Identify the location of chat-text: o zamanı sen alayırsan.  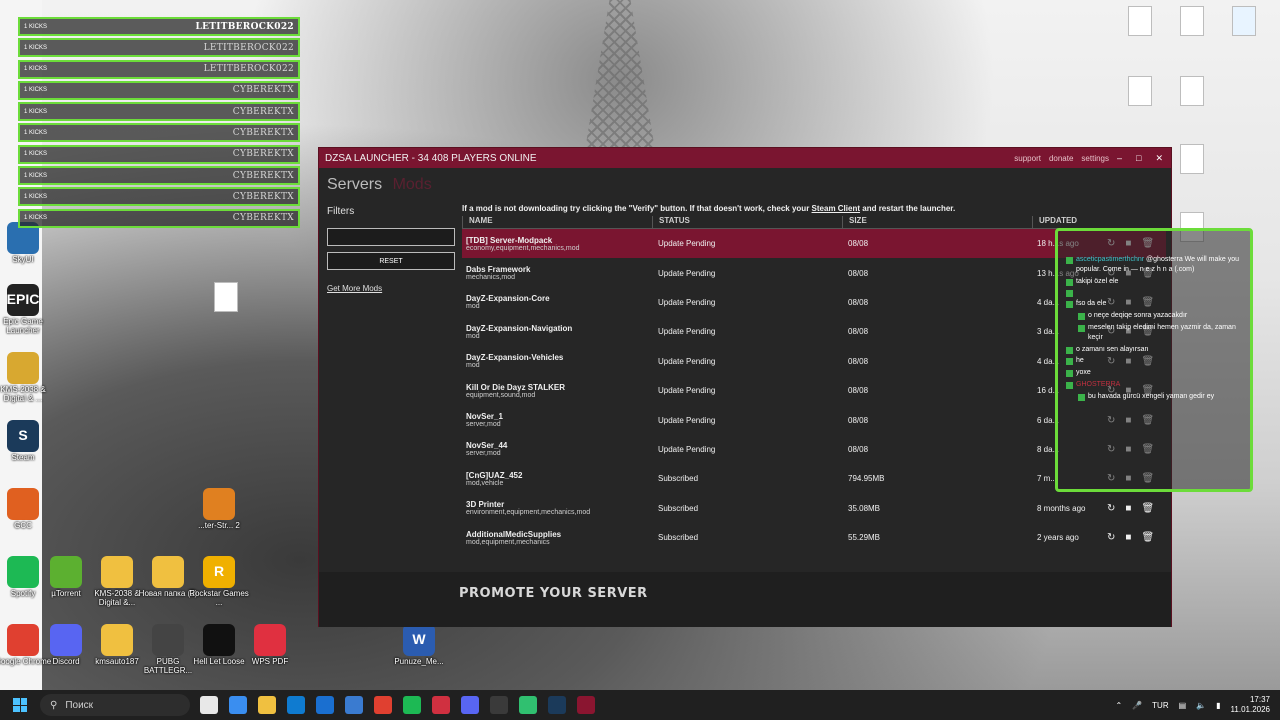
(1112, 350).